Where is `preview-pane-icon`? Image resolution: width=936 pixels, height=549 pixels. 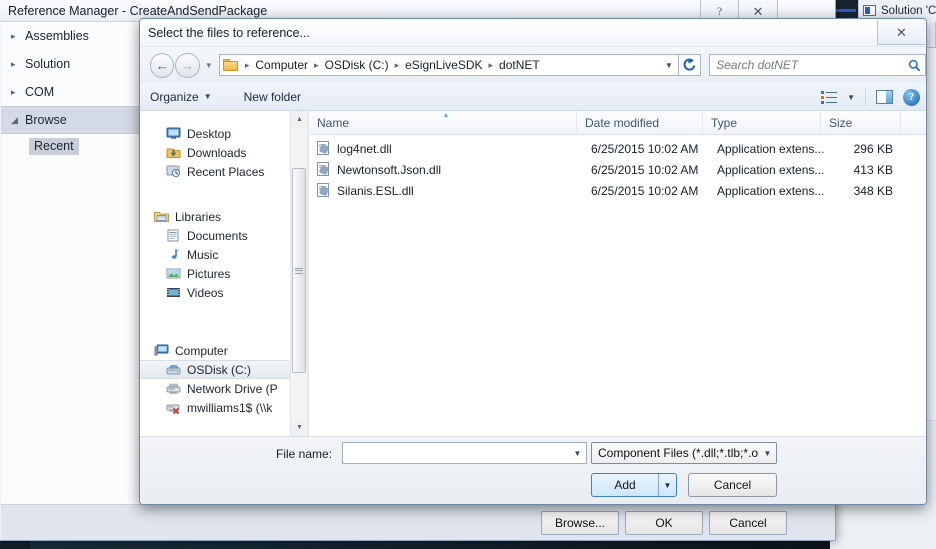
preview-pane-icon is located at coordinates (884, 97).